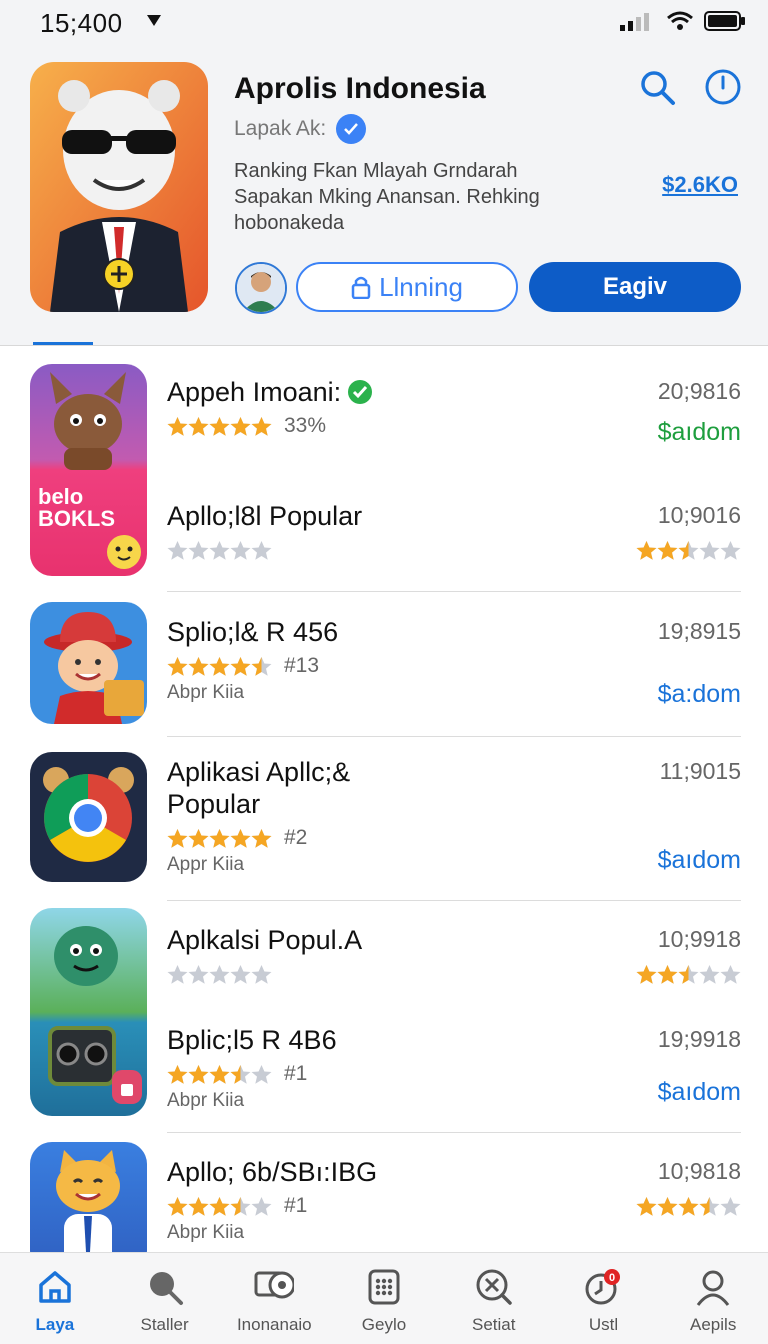 This screenshot has height=1344, width=768. Describe the element at coordinates (164, 1324) in the screenshot. I see `nav-label: Staller` at that location.